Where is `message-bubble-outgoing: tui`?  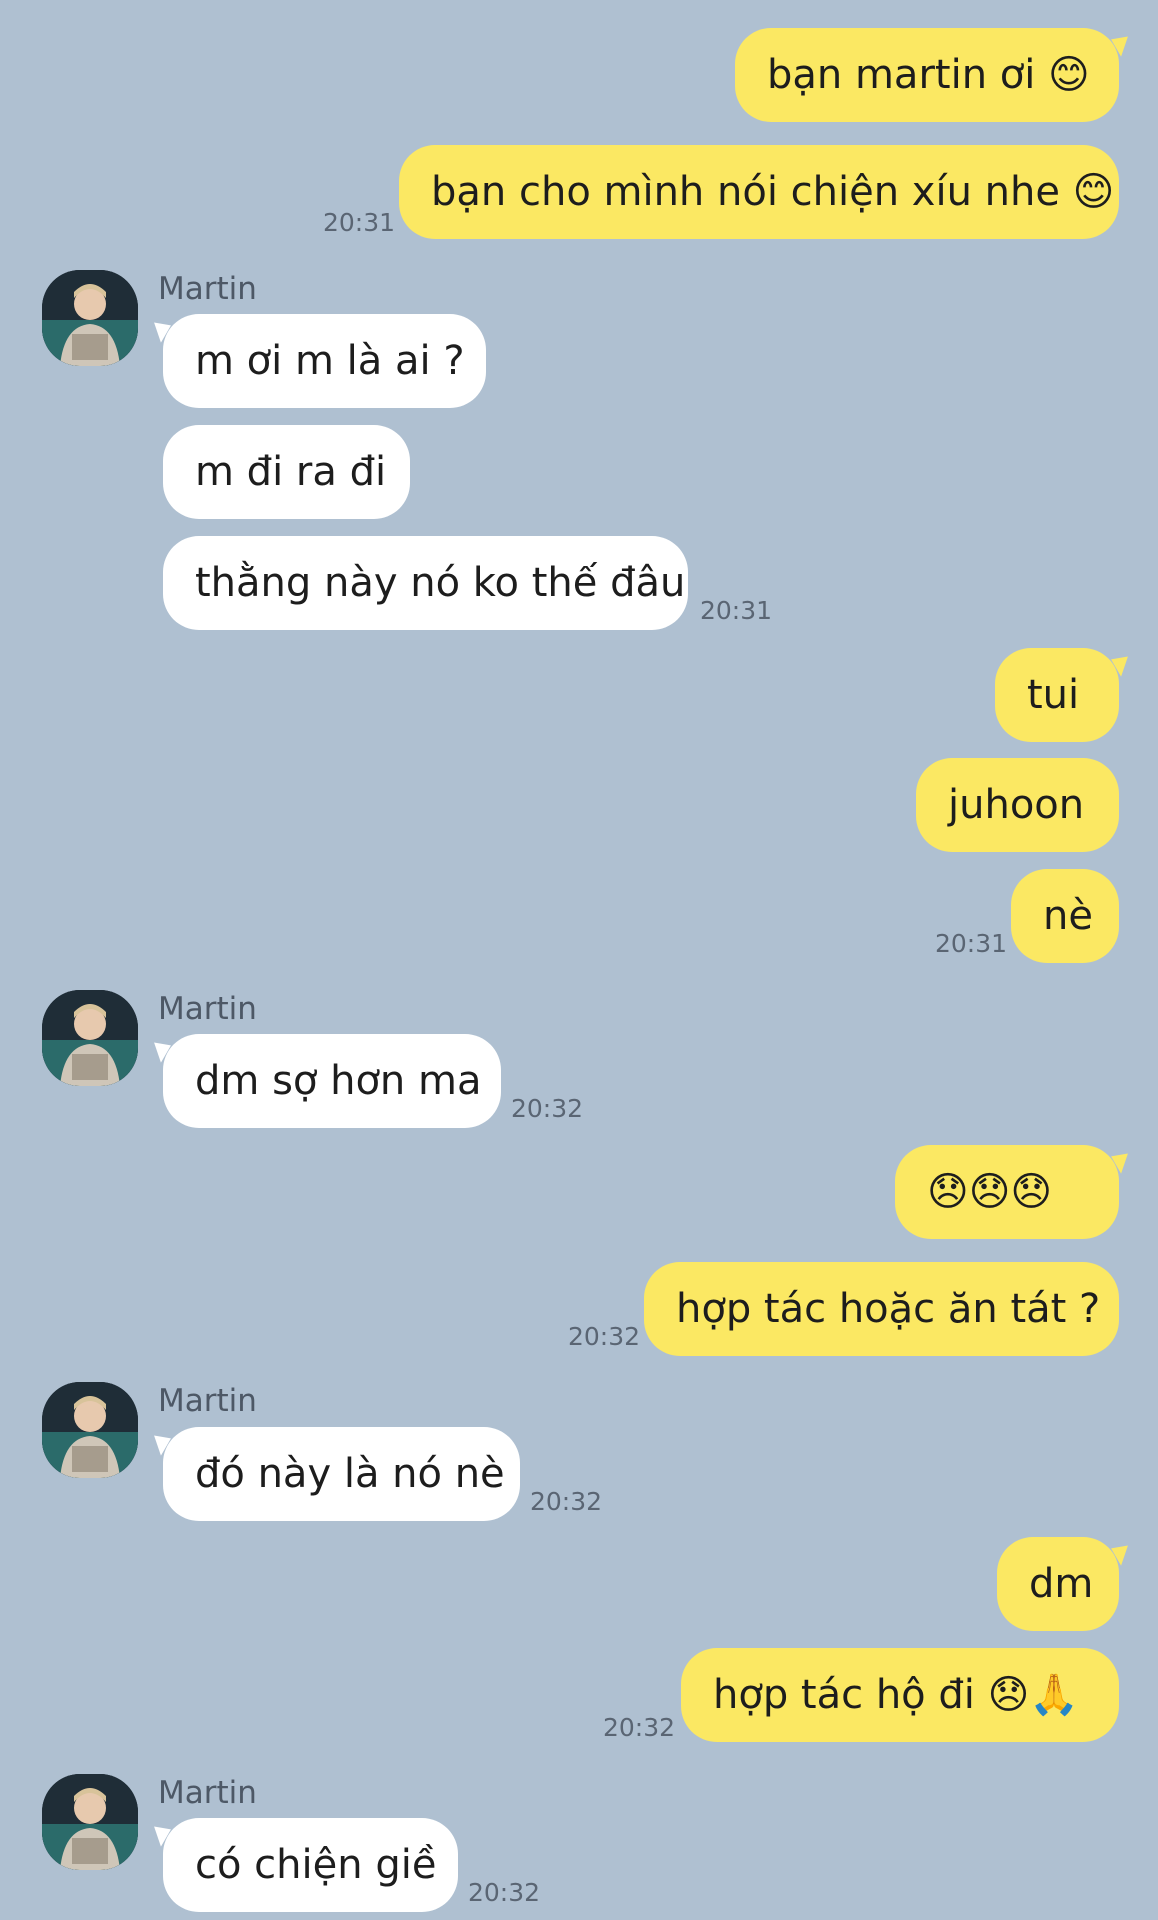 message-bubble-outgoing: tui is located at coordinates (1057, 695).